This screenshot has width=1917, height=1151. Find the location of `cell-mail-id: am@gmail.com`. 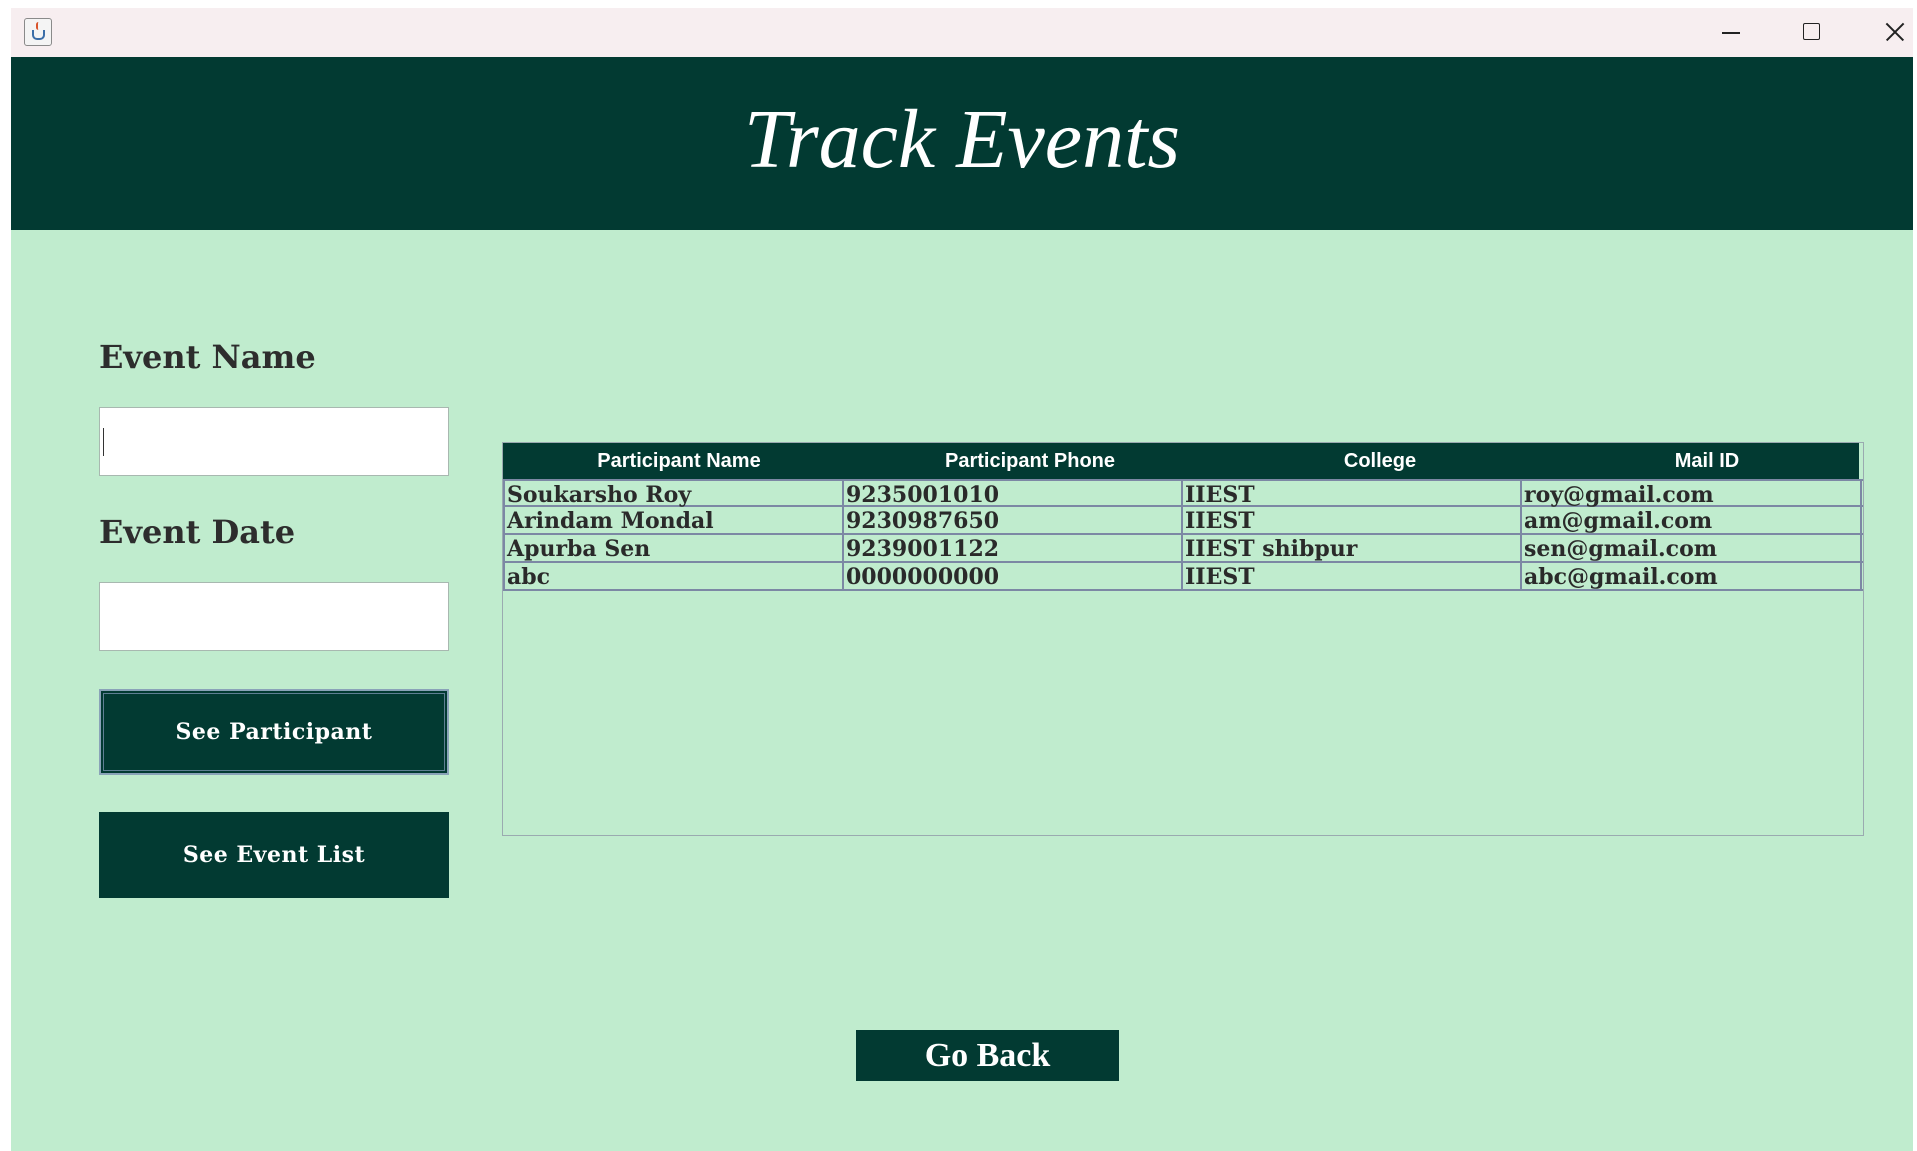

cell-mail-id: am@gmail.com is located at coordinates (1691, 520).